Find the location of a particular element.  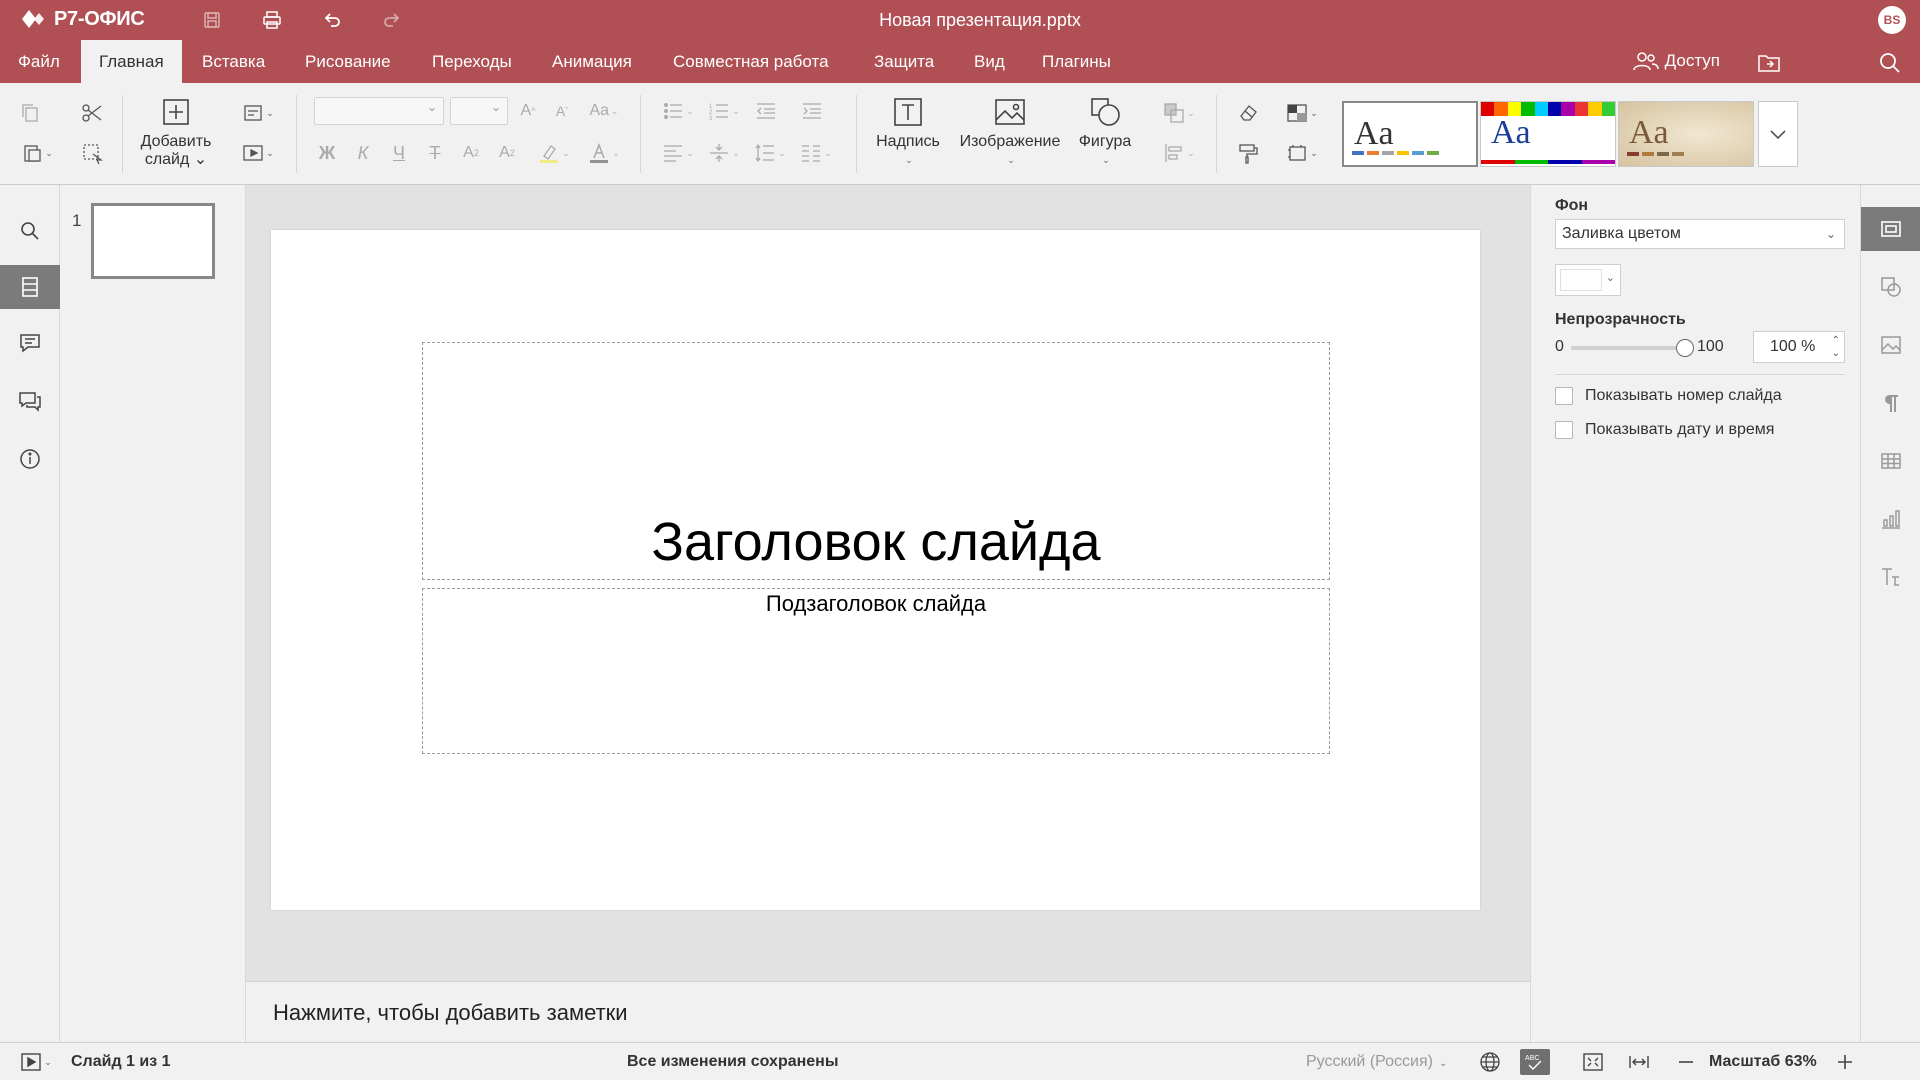

decrease-indent-icon is located at coordinates (766, 111).